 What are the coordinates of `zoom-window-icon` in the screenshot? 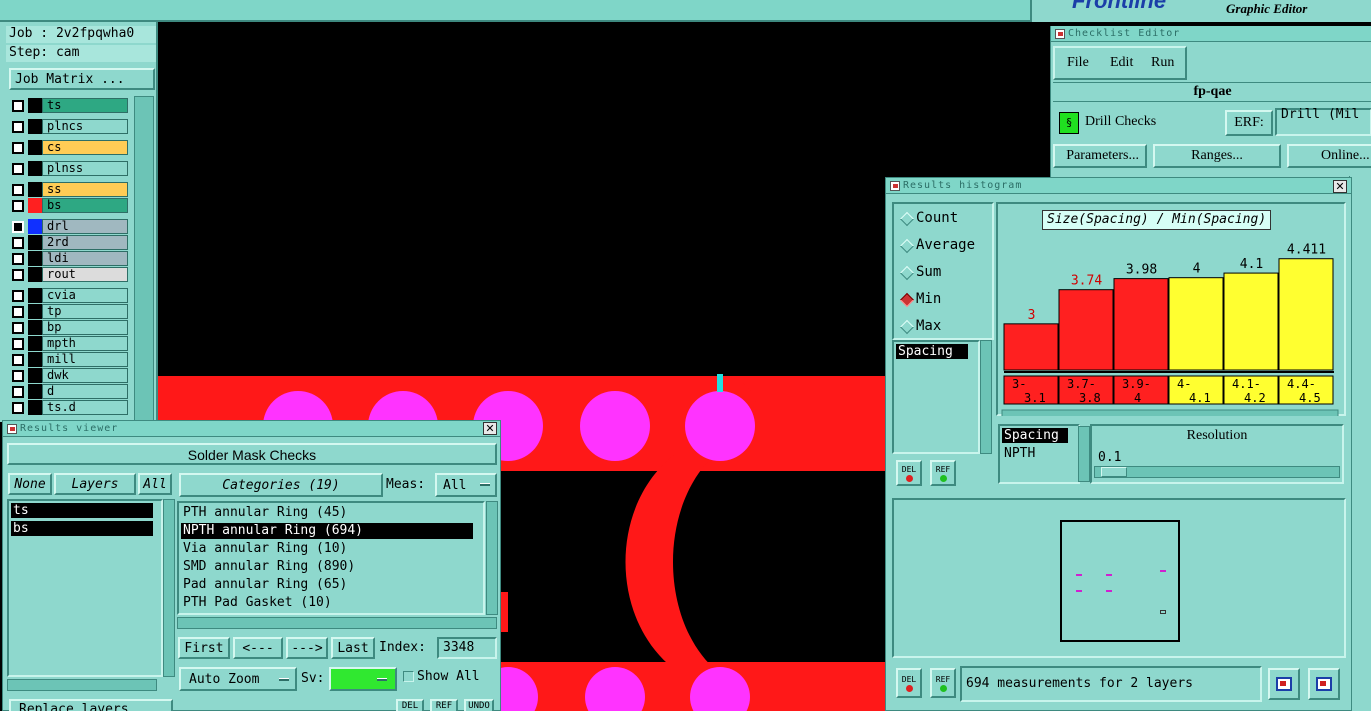 It's located at (1324, 684).